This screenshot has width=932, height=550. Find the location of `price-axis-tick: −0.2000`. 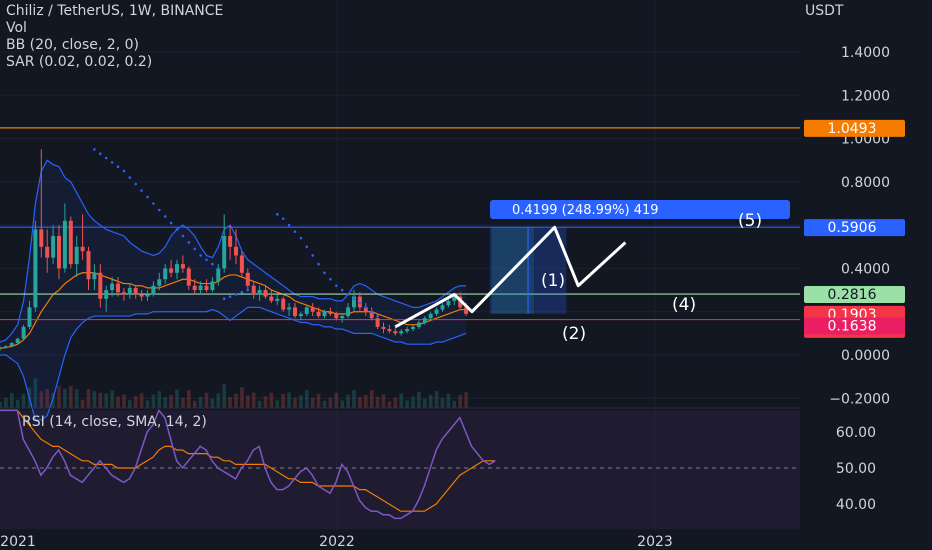

price-axis-tick: −0.2000 is located at coordinates (859, 399).